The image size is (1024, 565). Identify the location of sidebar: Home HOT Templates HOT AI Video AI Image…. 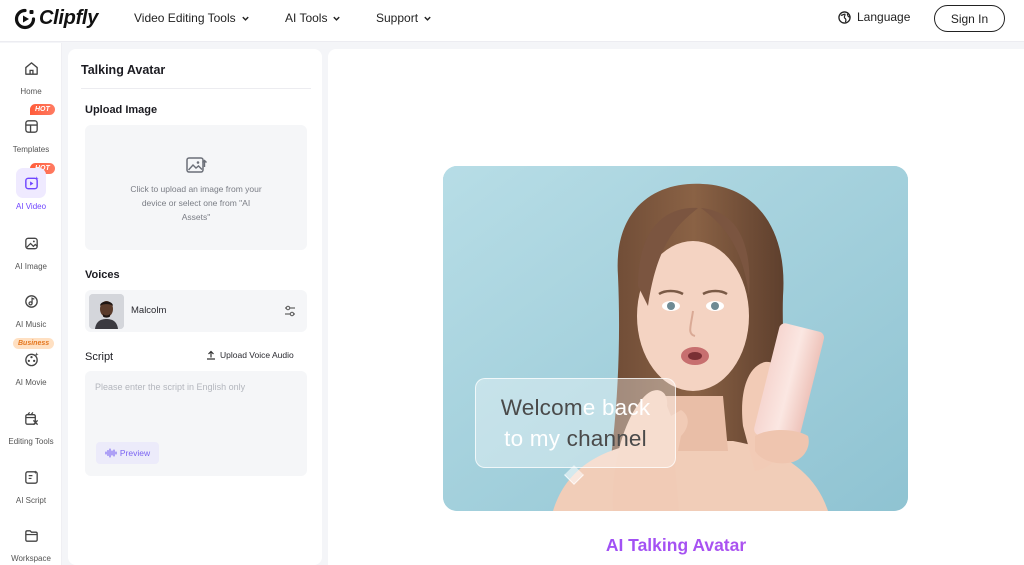
(31, 304).